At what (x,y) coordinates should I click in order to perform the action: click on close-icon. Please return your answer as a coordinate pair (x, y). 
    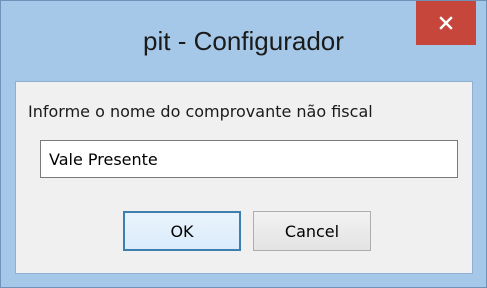
    Looking at the image, I should click on (446, 23).